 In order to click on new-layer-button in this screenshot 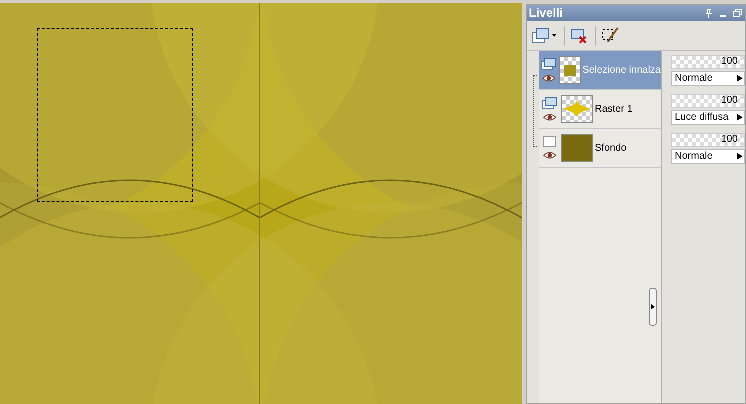, I will do `click(544, 36)`.